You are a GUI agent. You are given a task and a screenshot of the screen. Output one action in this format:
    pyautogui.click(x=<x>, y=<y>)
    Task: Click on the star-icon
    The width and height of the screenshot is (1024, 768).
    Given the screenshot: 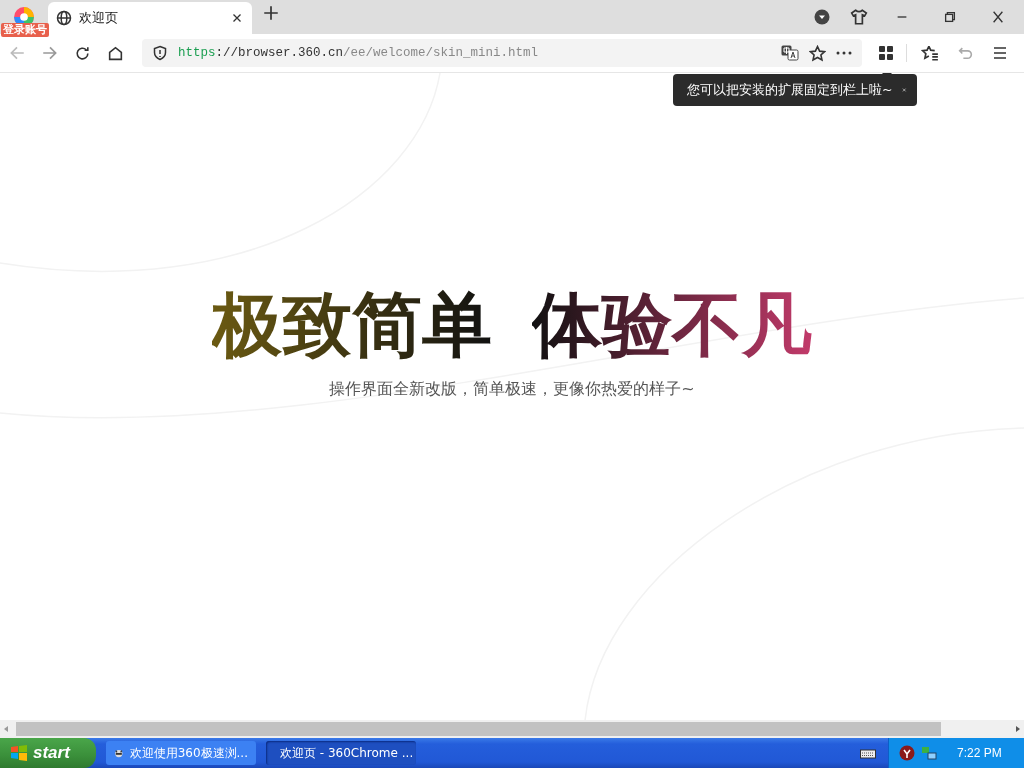 What is the action you would take?
    pyautogui.click(x=817, y=53)
    